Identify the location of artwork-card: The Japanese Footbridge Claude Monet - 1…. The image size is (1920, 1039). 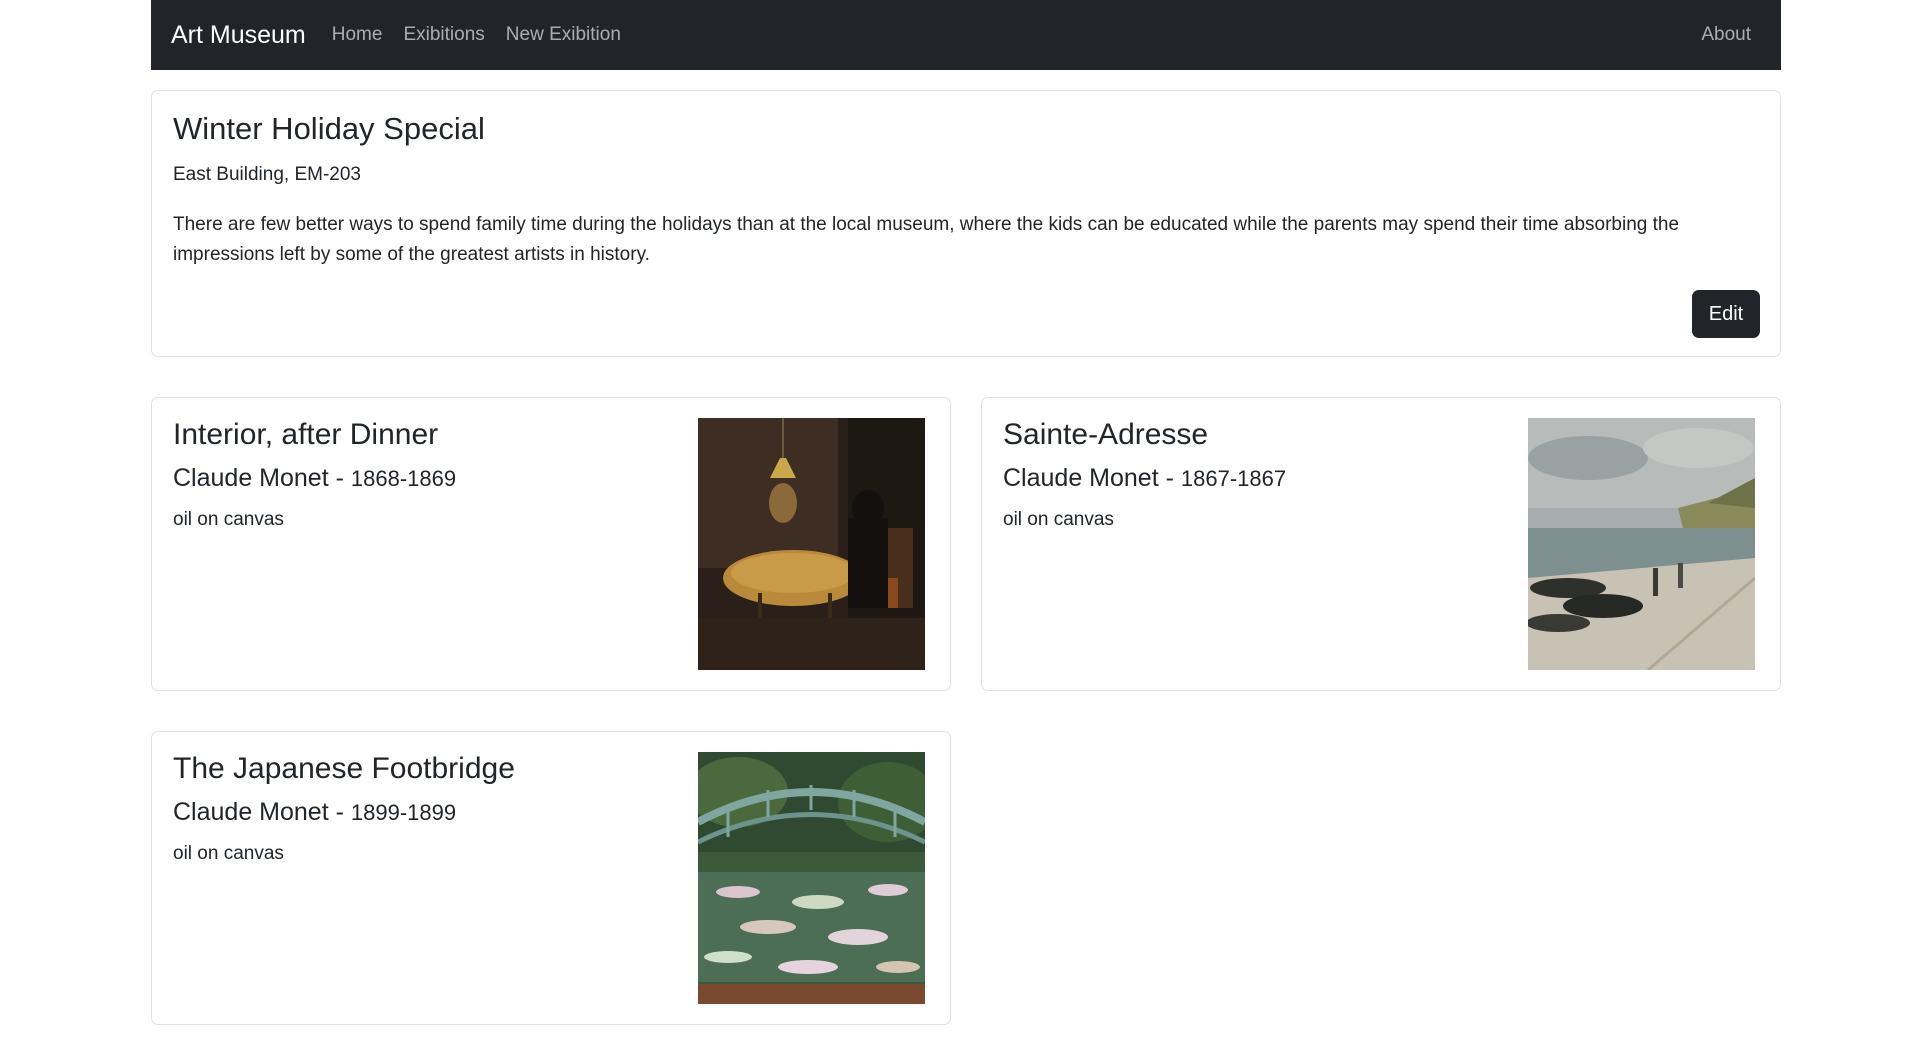
(551, 878).